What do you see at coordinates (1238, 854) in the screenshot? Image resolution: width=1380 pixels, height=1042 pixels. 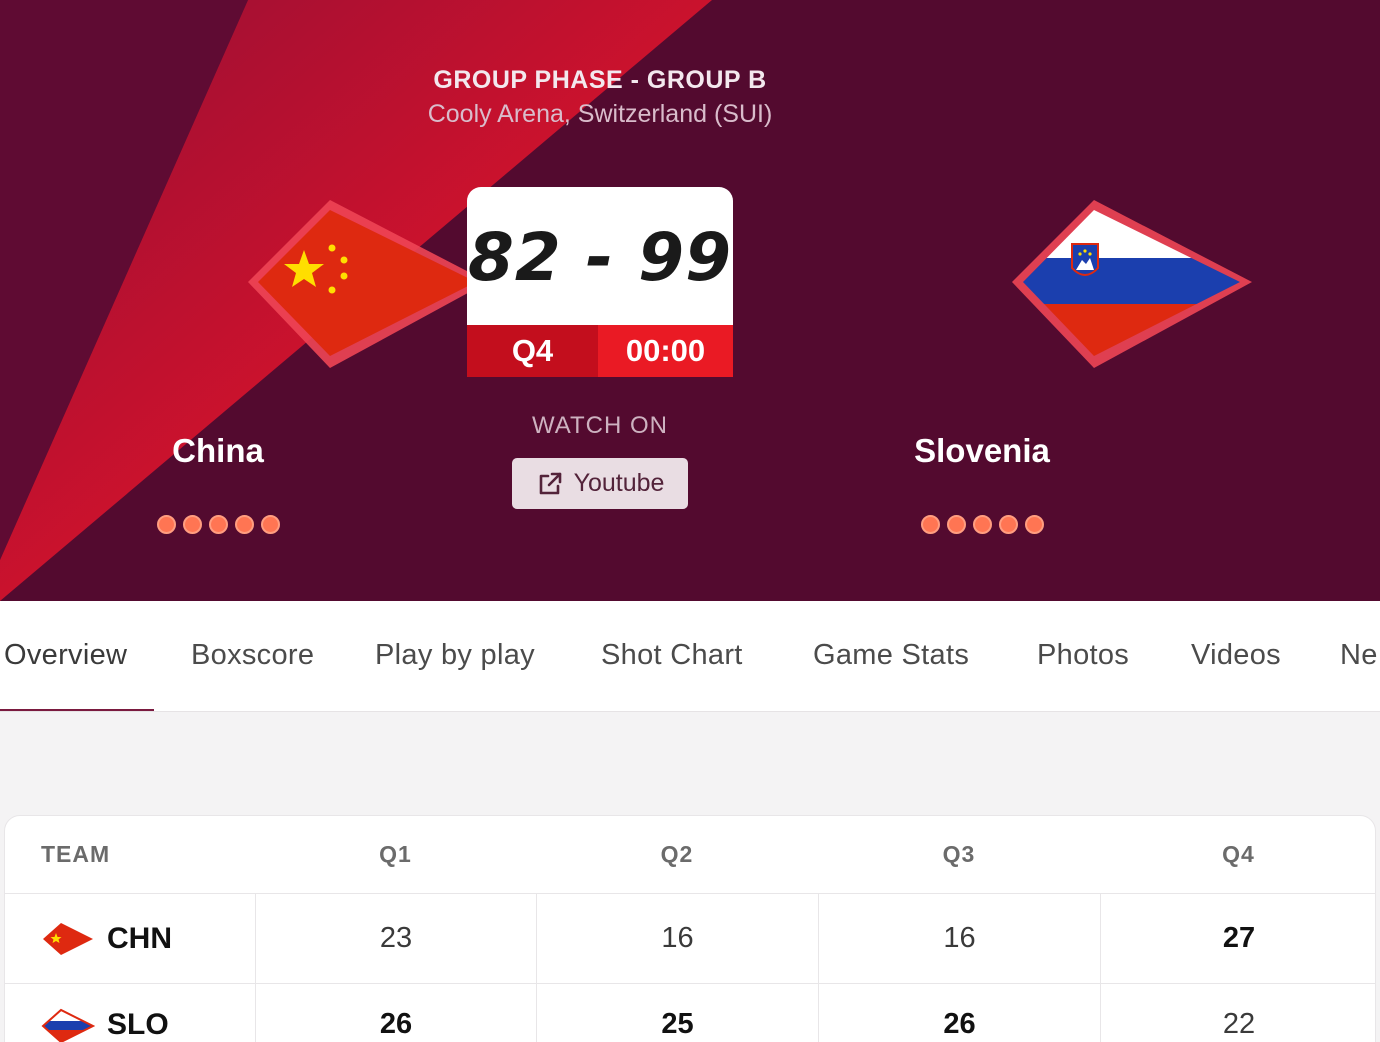 I see `header-q4: Q4` at bounding box center [1238, 854].